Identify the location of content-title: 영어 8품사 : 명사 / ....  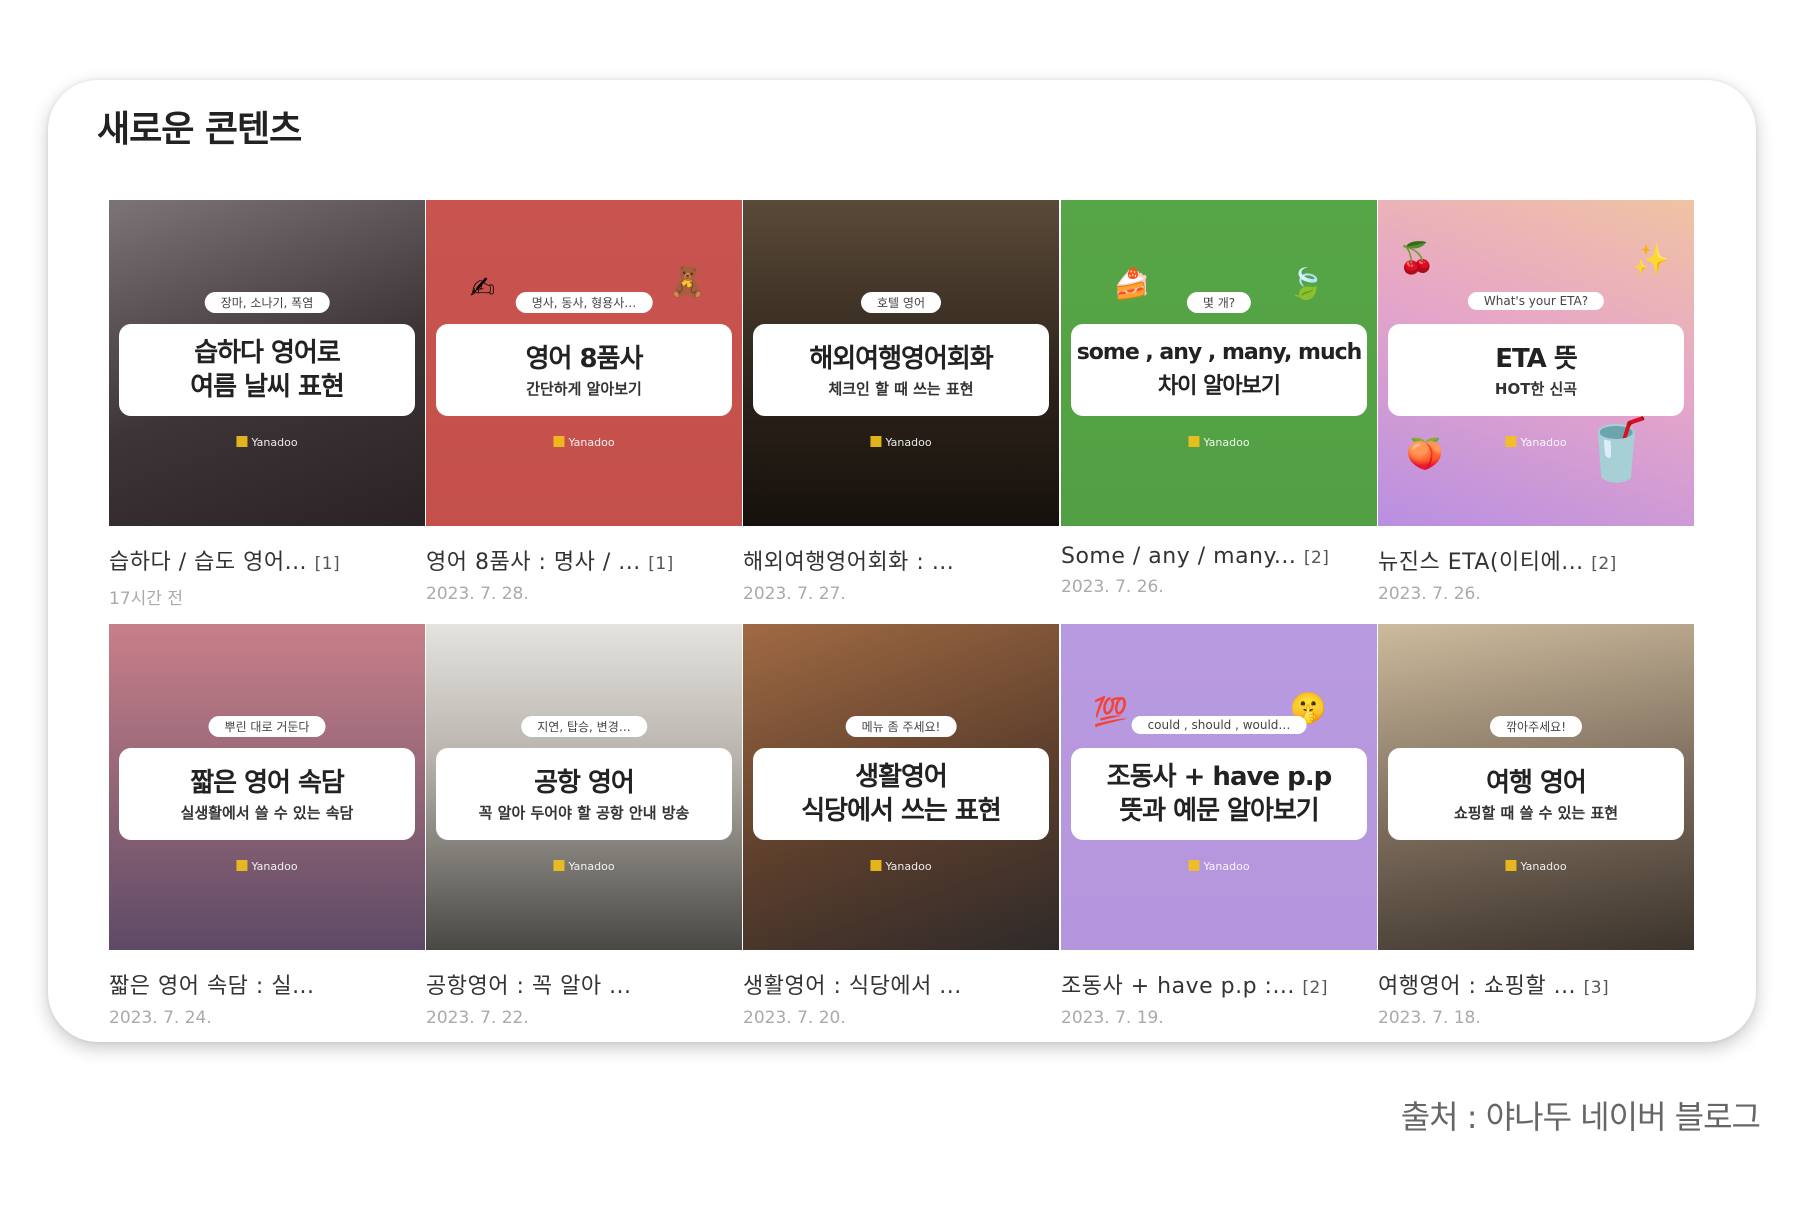
(533, 562).